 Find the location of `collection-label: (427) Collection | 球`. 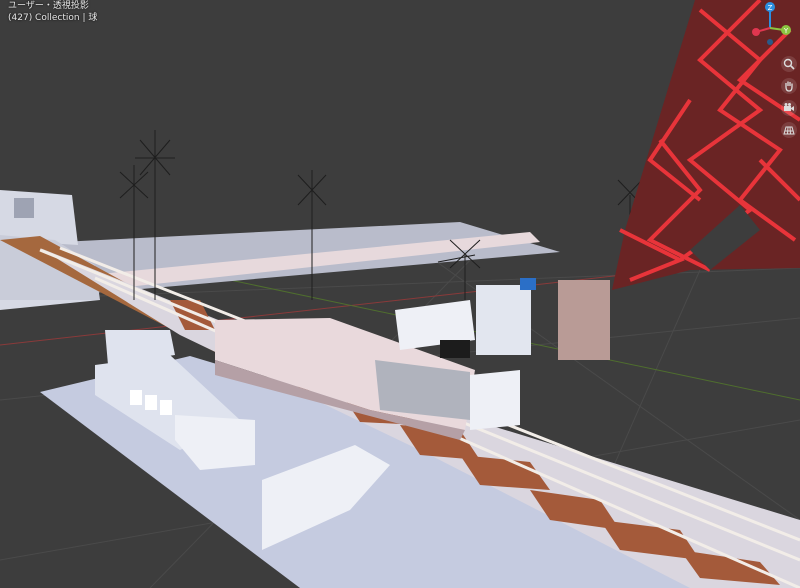

collection-label: (427) Collection | 球 is located at coordinates (53, 18).